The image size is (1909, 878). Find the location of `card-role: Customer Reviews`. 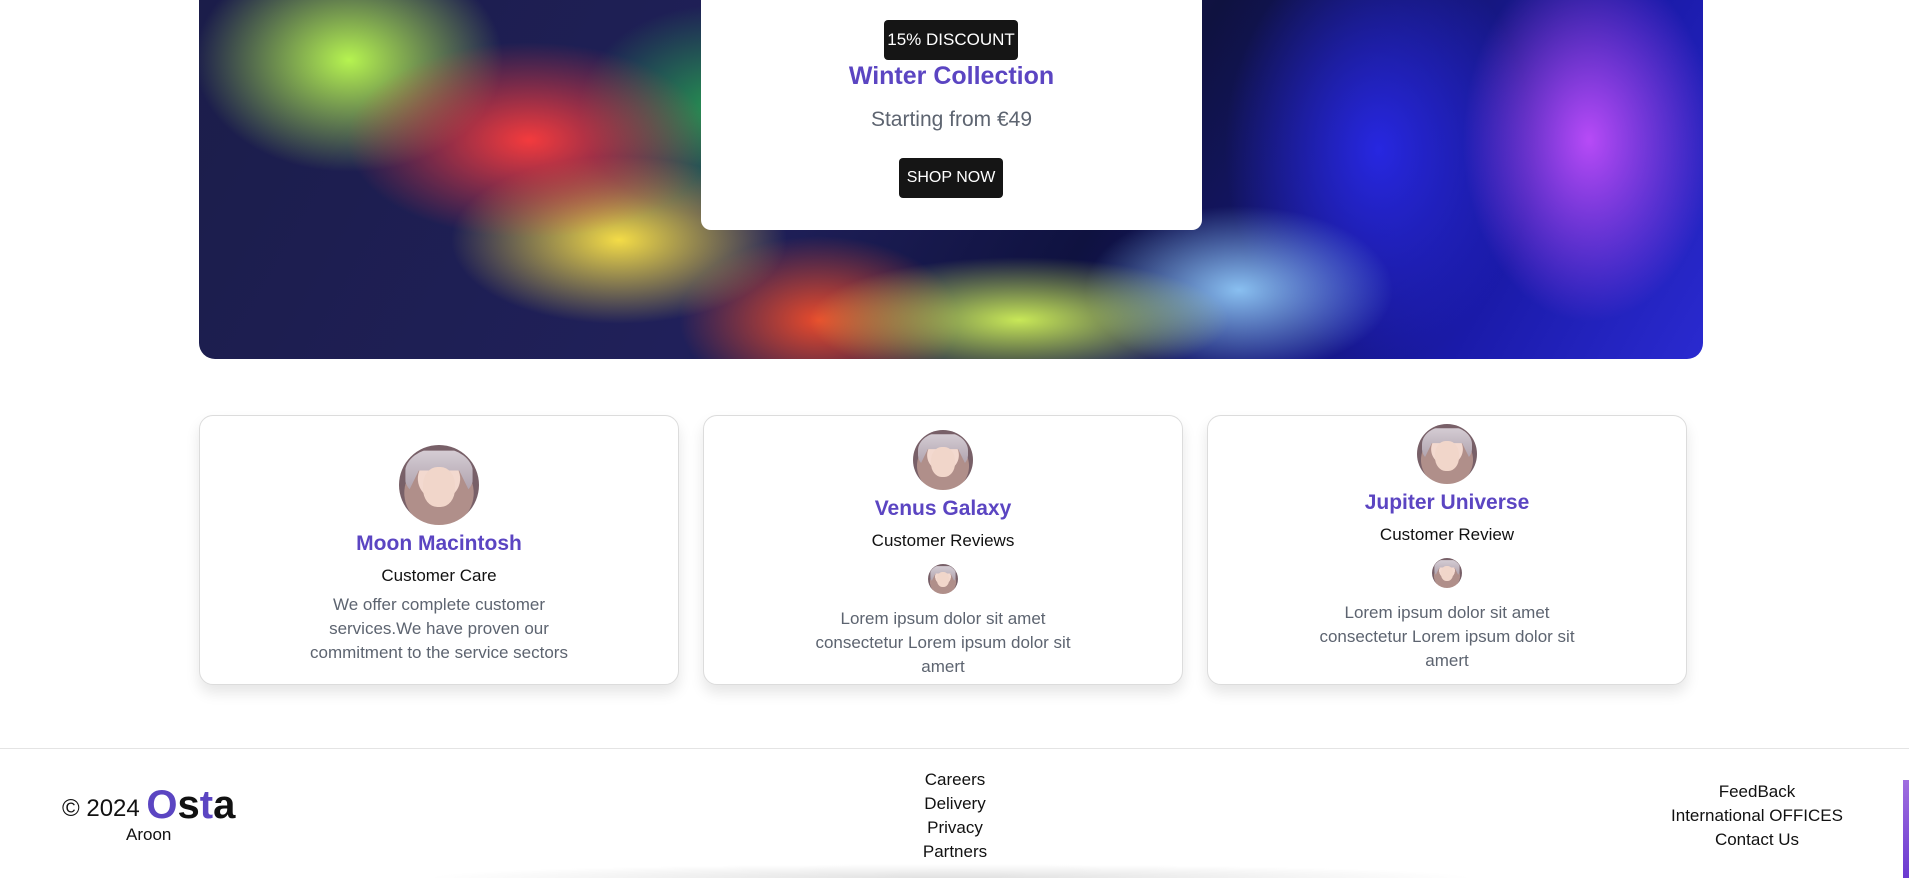

card-role: Customer Reviews is located at coordinates (943, 540).